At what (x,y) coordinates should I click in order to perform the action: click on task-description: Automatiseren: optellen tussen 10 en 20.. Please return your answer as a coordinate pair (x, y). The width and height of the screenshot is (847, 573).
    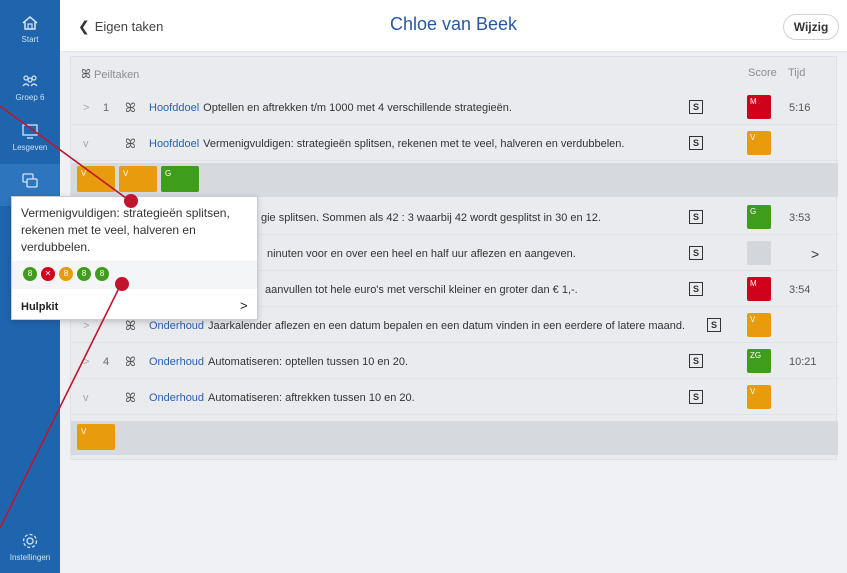
    Looking at the image, I should click on (308, 362).